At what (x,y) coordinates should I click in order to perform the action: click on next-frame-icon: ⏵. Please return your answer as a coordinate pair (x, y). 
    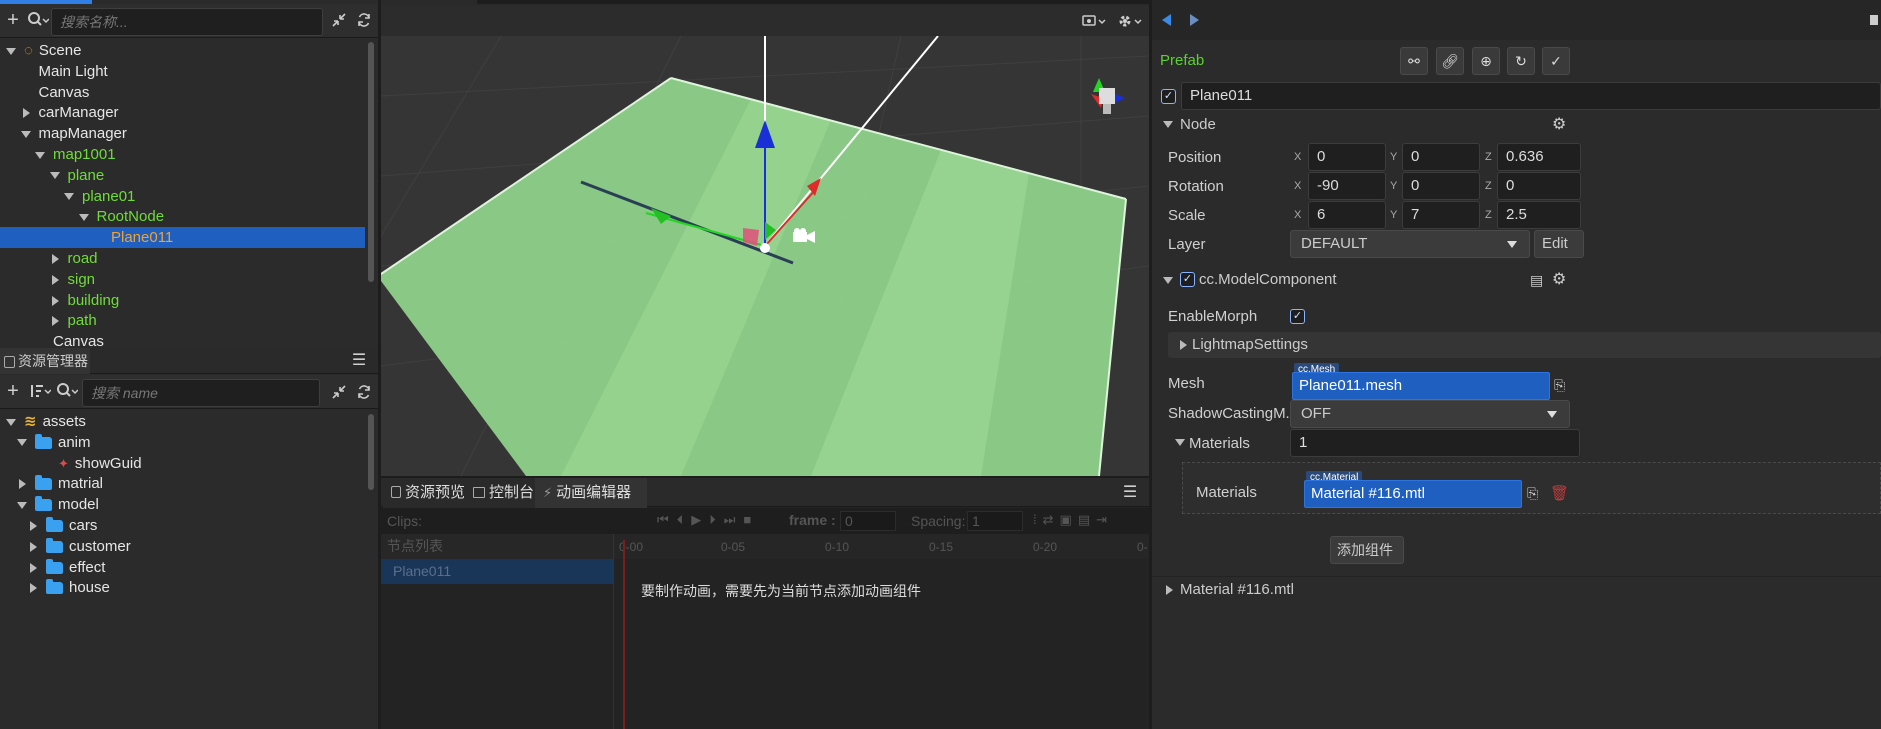
    Looking at the image, I should click on (716, 519).